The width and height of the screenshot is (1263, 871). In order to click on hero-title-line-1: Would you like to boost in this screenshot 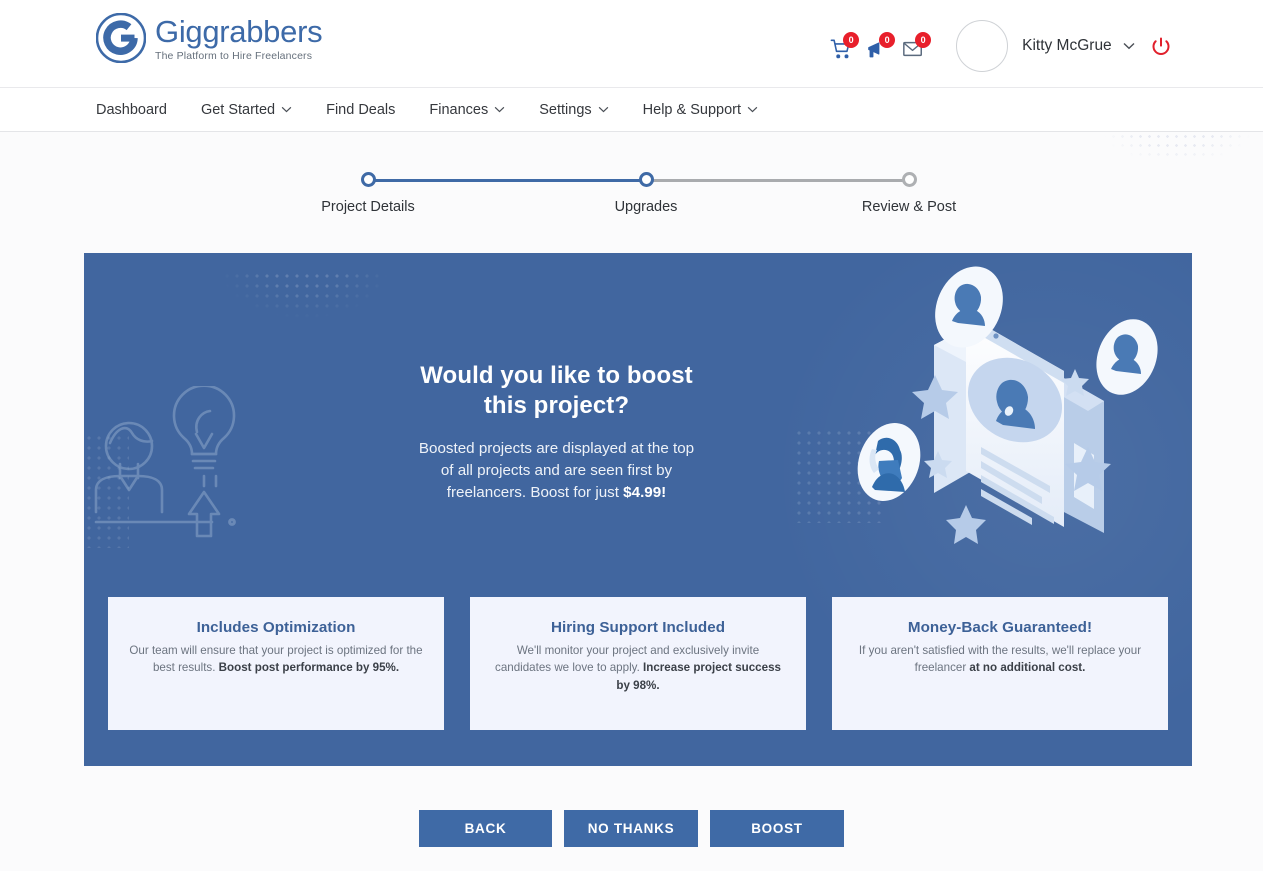, I will do `click(556, 375)`.